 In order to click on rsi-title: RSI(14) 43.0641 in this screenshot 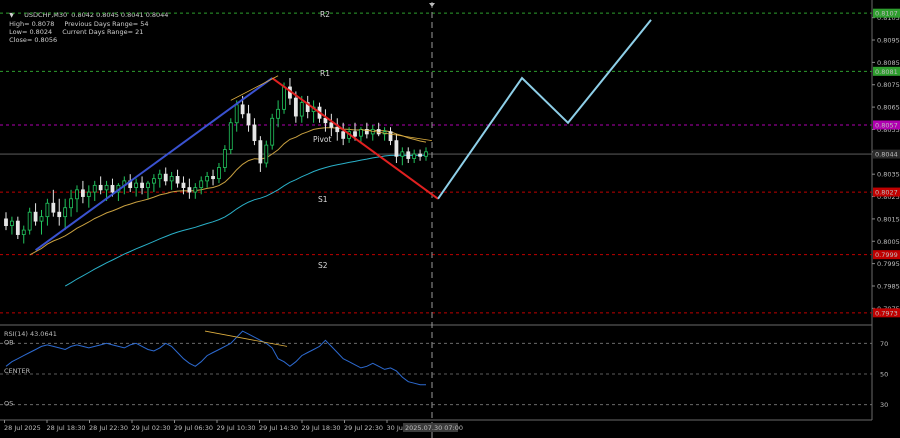, I will do `click(30, 334)`.